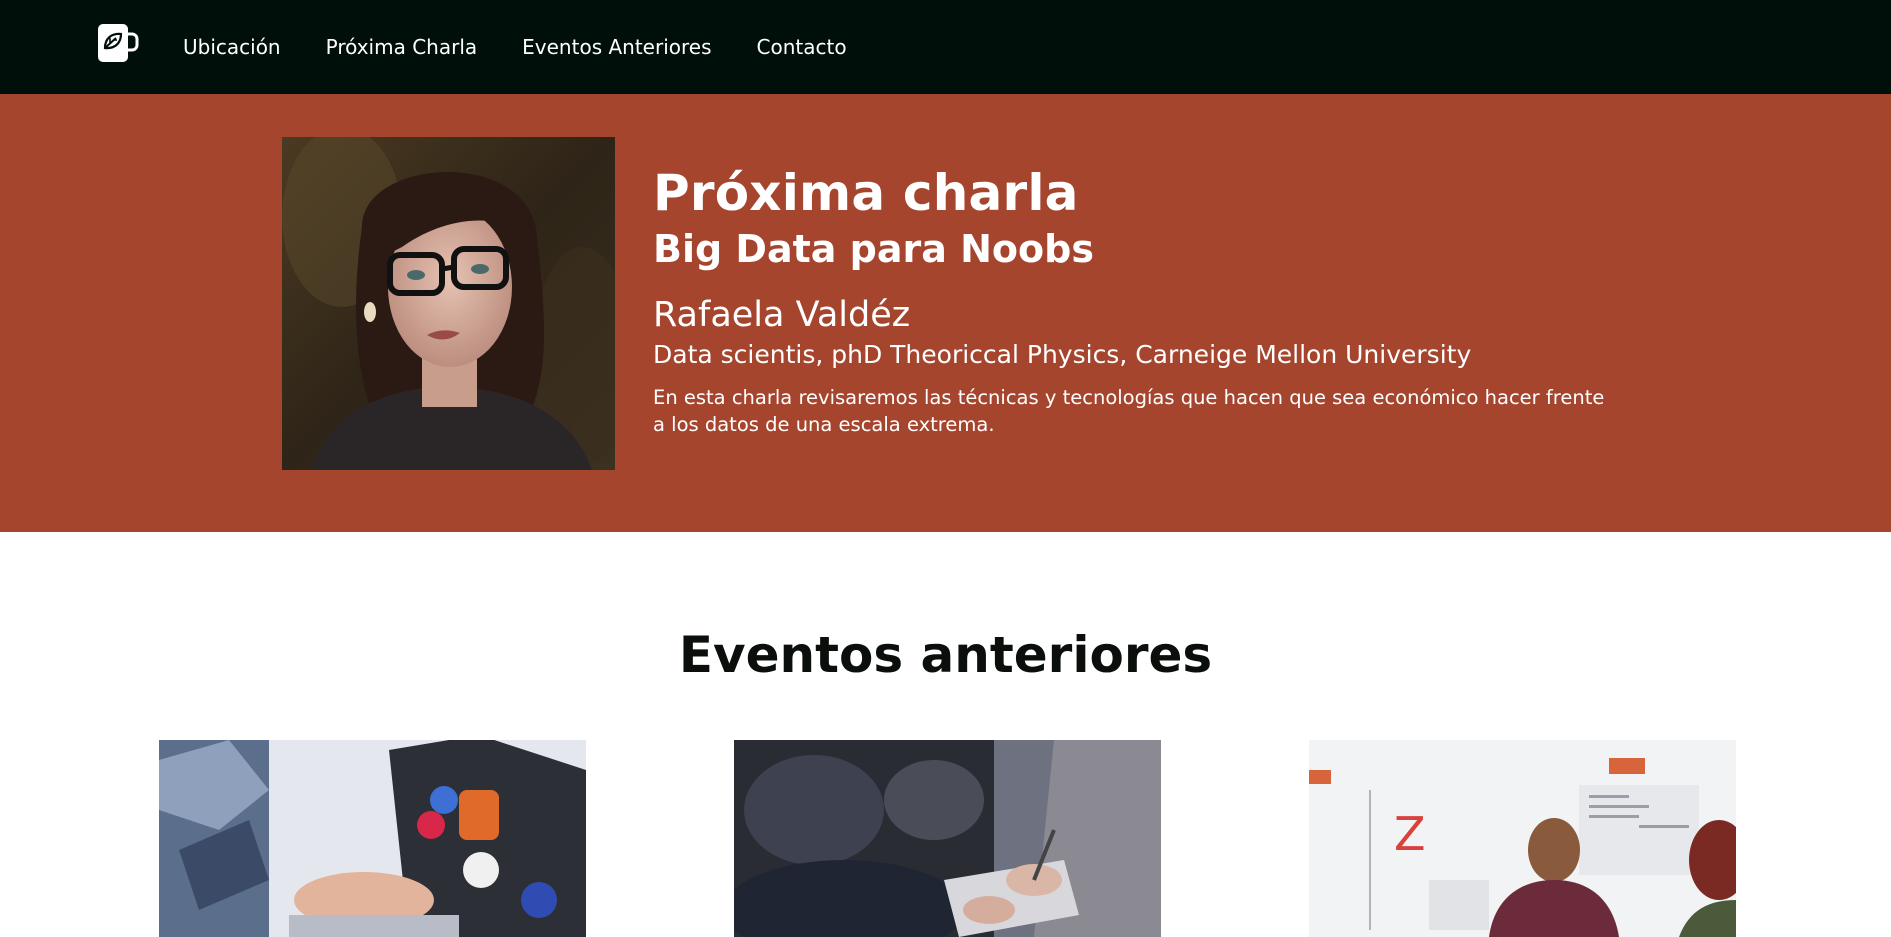 This screenshot has height=937, width=1891. What do you see at coordinates (1410, 834) in the screenshot?
I see `svg-text: Z` at bounding box center [1410, 834].